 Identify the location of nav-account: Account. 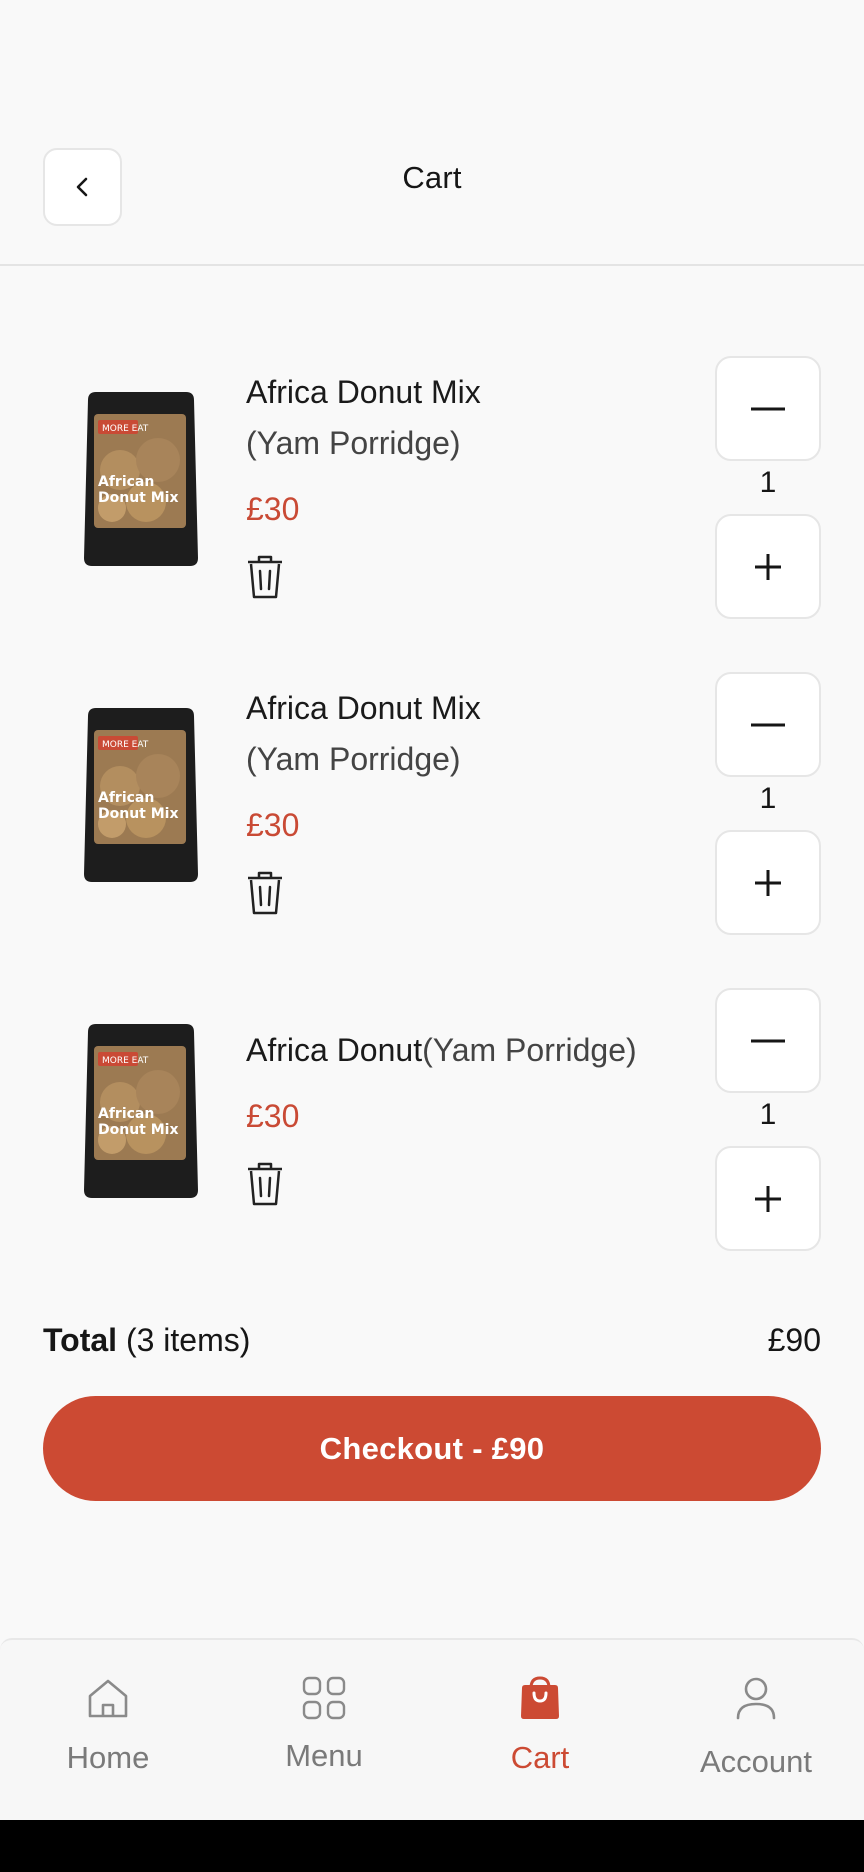
(756, 1731).